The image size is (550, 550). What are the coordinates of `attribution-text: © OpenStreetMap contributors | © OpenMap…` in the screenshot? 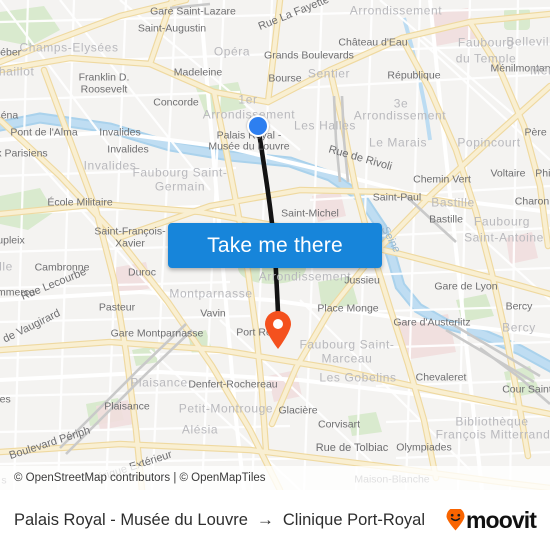 It's located at (133, 478).